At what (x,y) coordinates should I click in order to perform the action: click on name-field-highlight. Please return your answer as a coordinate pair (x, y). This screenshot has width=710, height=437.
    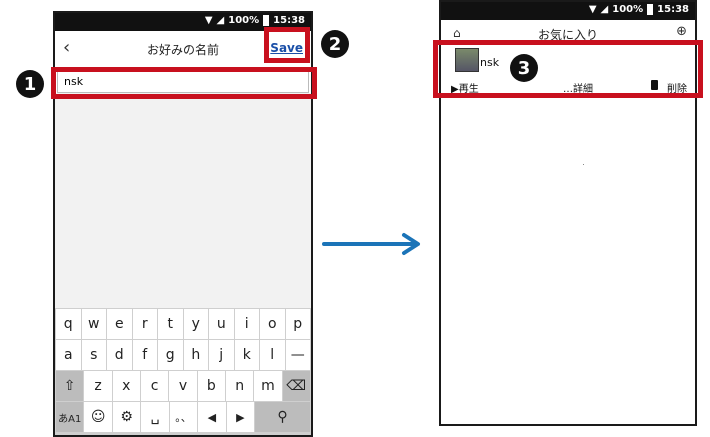
    Looking at the image, I should click on (184, 83).